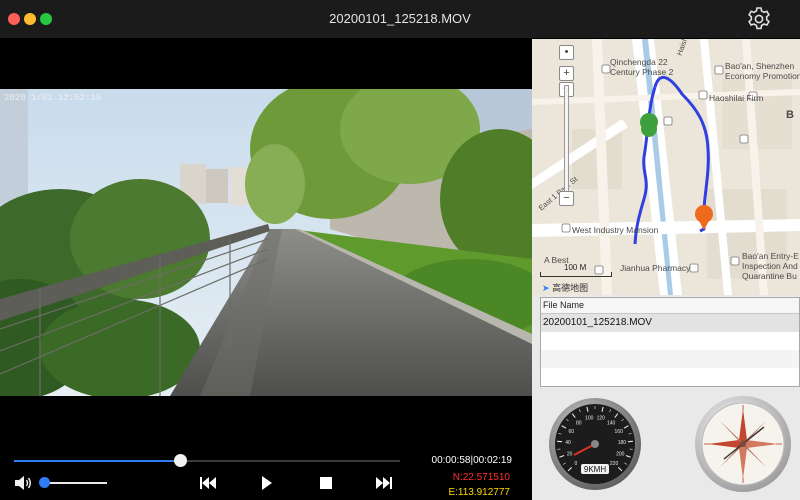 This screenshot has height=500, width=800. Describe the element at coordinates (97, 461) in the screenshot. I see `seek-progress-fill` at that location.